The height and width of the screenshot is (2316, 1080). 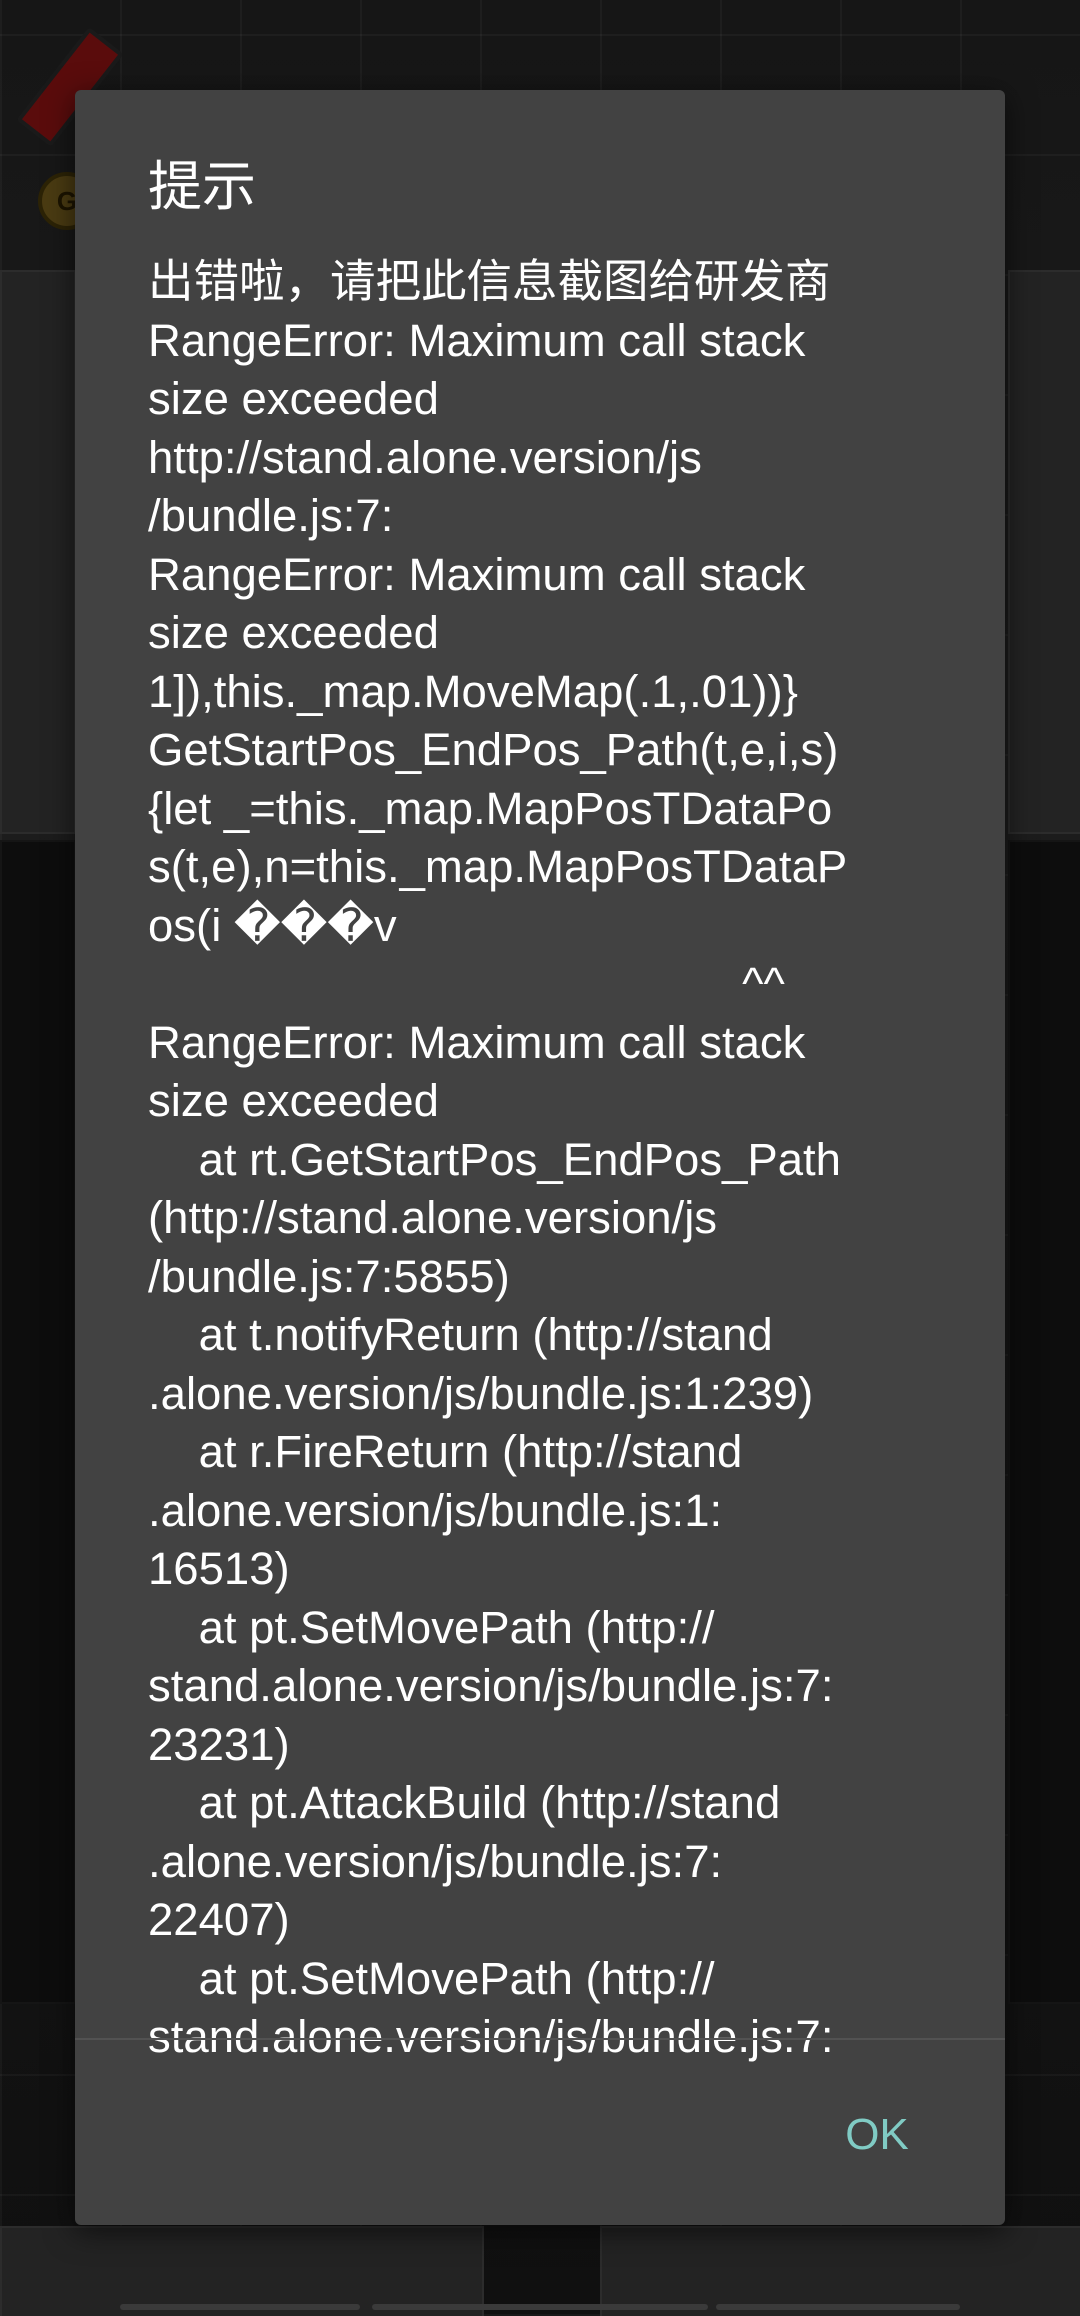 I want to click on dialog-actions: OK, so click(x=540, y=2132).